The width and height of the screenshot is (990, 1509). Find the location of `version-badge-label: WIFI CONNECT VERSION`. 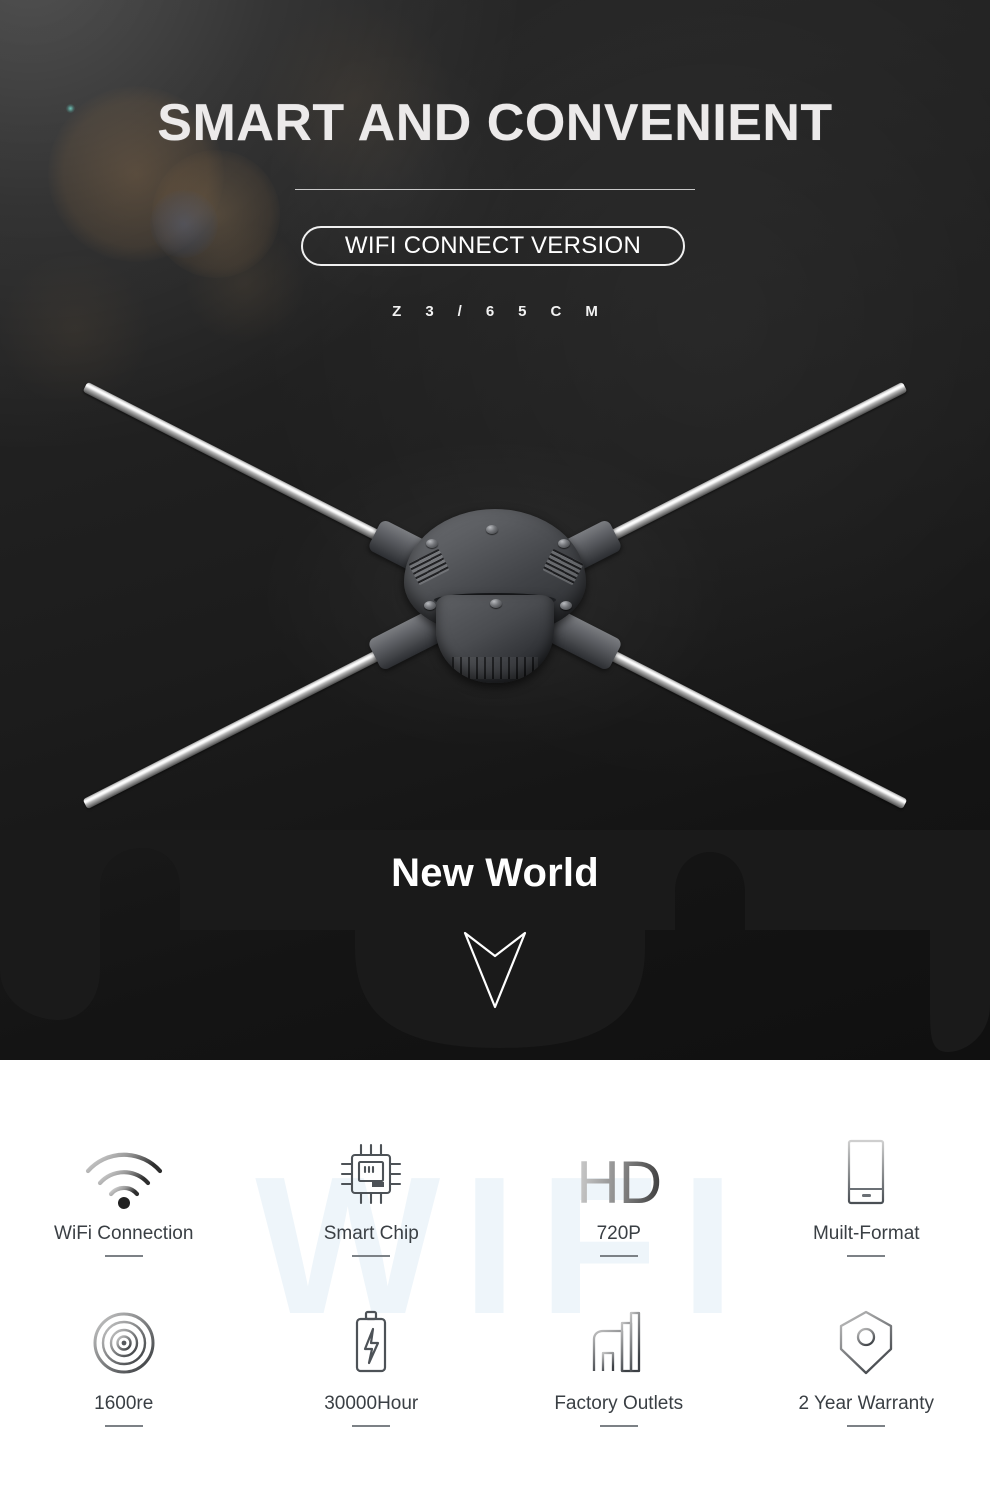

version-badge-label: WIFI CONNECT VERSION is located at coordinates (493, 245).